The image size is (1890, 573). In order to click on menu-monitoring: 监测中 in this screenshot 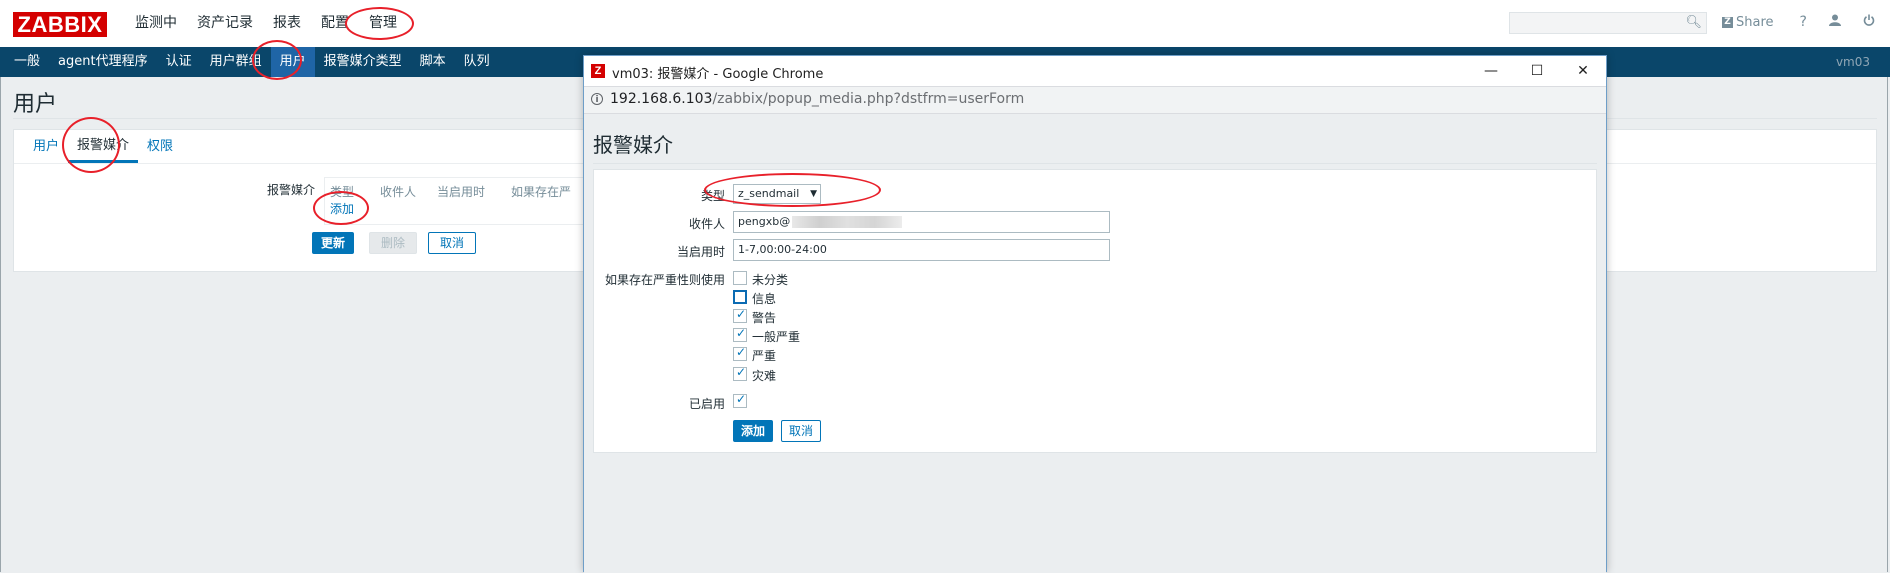, I will do `click(156, 23)`.